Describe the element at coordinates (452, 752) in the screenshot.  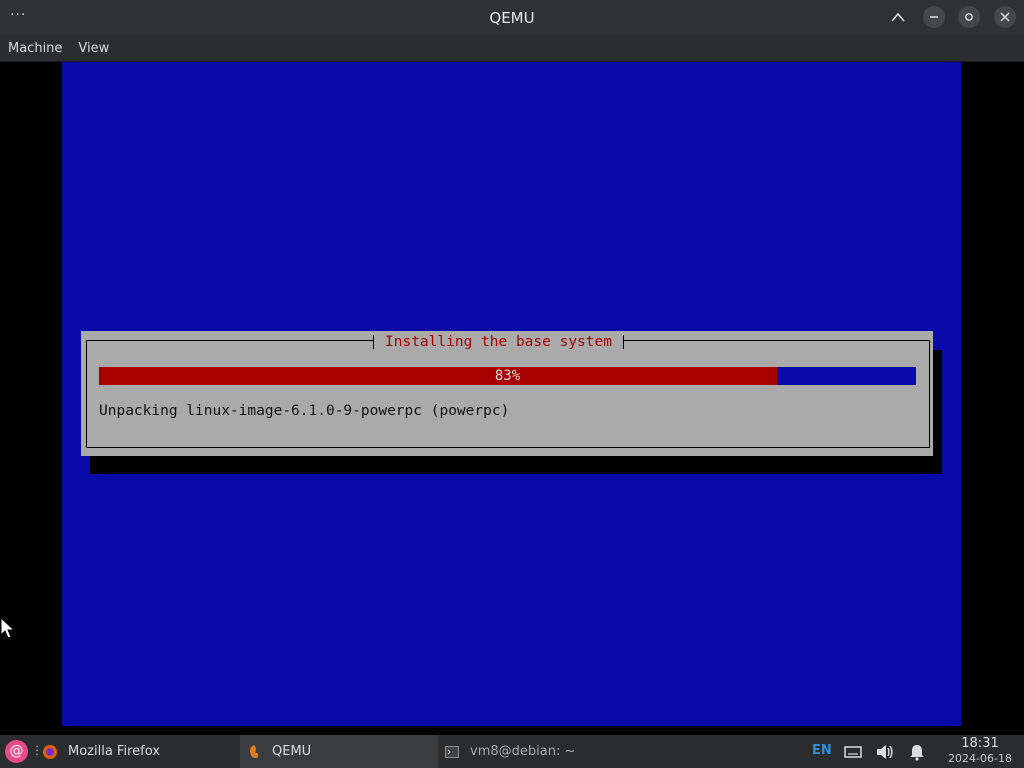
I see `terminal-icon` at that location.